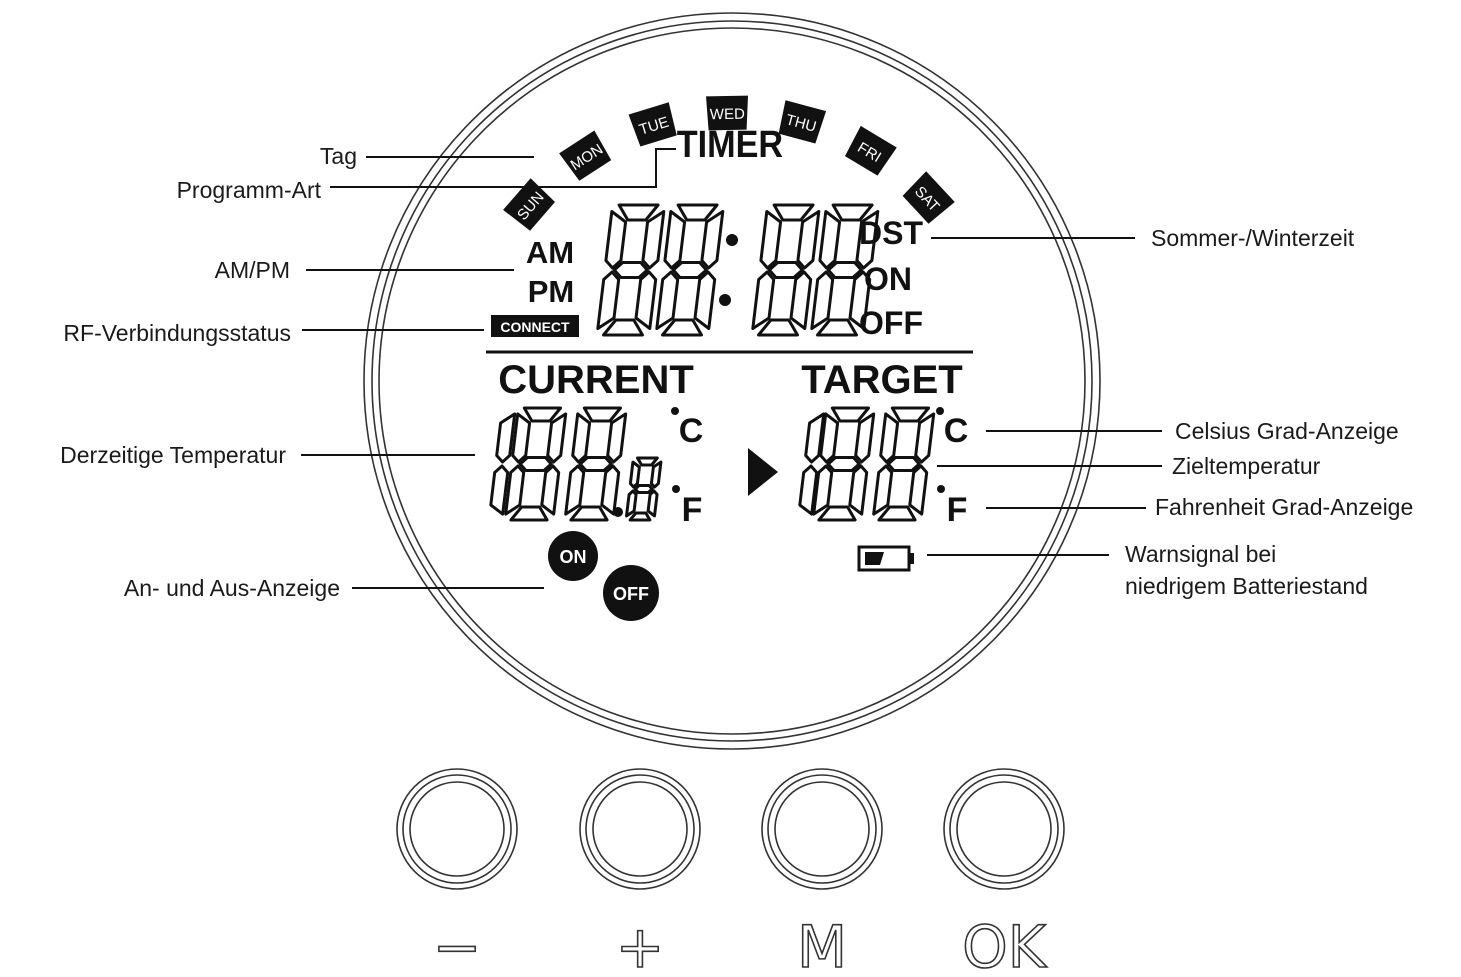 The width and height of the screenshot is (1461, 977). I want to click on ok-button: OK, so click(1004, 872).